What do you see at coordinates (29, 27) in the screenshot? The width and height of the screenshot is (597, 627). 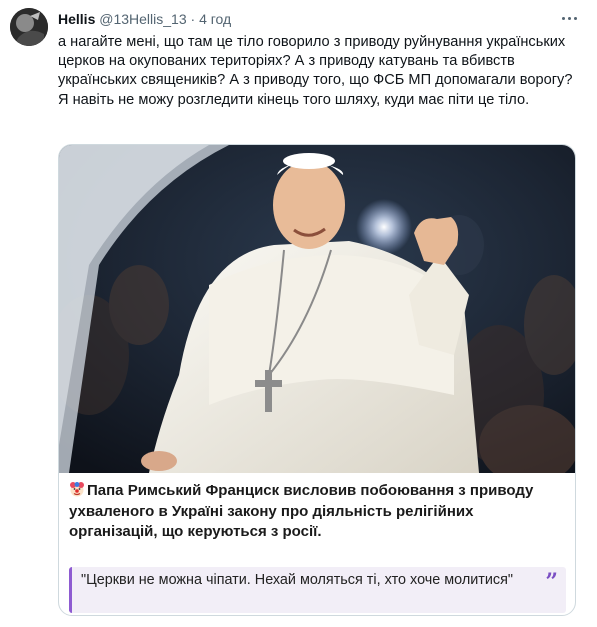 I see `author-avatar` at bounding box center [29, 27].